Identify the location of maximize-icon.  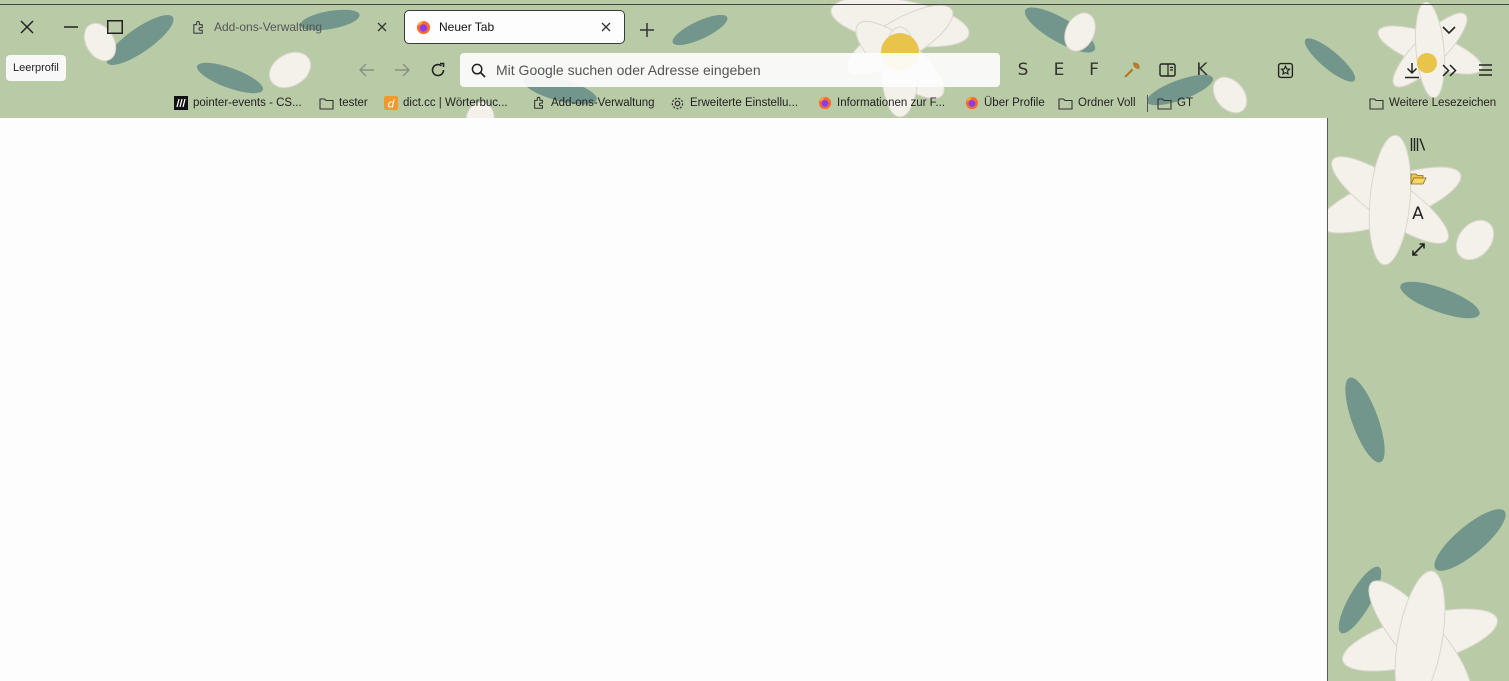
(115, 27).